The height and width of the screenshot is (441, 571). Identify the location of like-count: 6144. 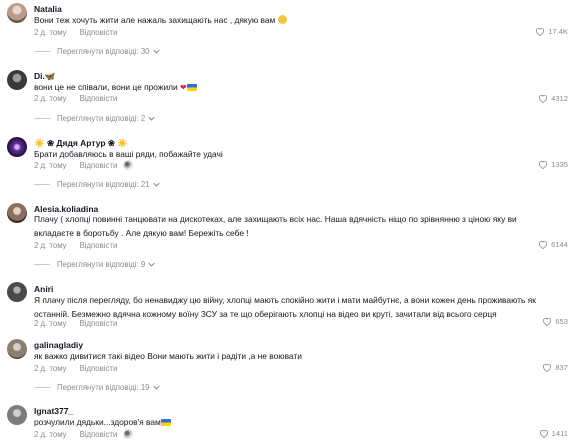
(559, 244).